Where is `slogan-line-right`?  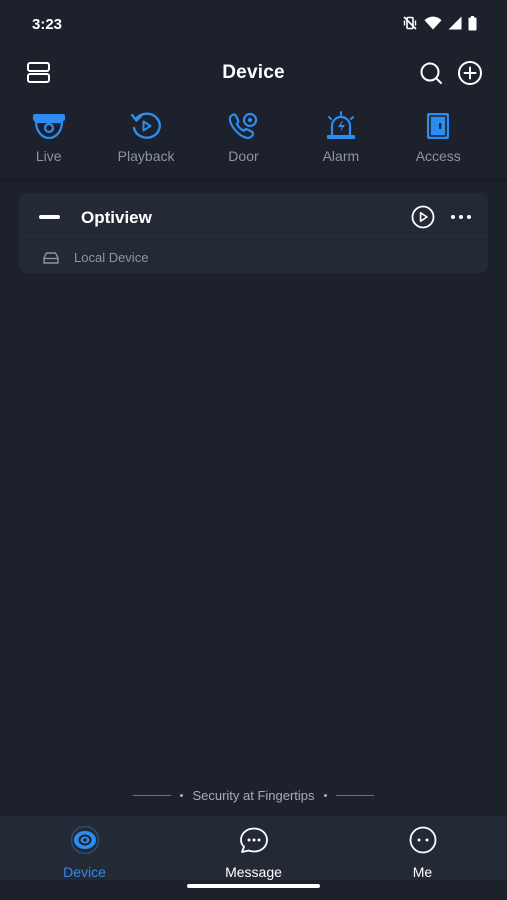 slogan-line-right is located at coordinates (354, 795).